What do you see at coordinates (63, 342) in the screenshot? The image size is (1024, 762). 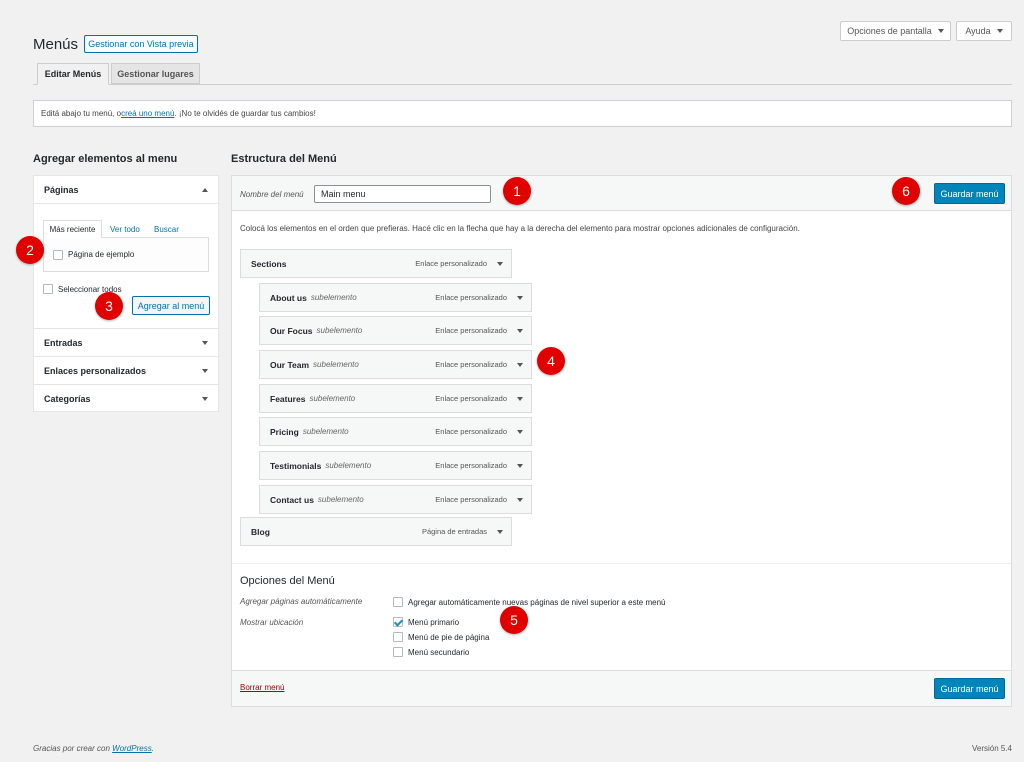 I see `sidebar-item-label: Entradas` at bounding box center [63, 342].